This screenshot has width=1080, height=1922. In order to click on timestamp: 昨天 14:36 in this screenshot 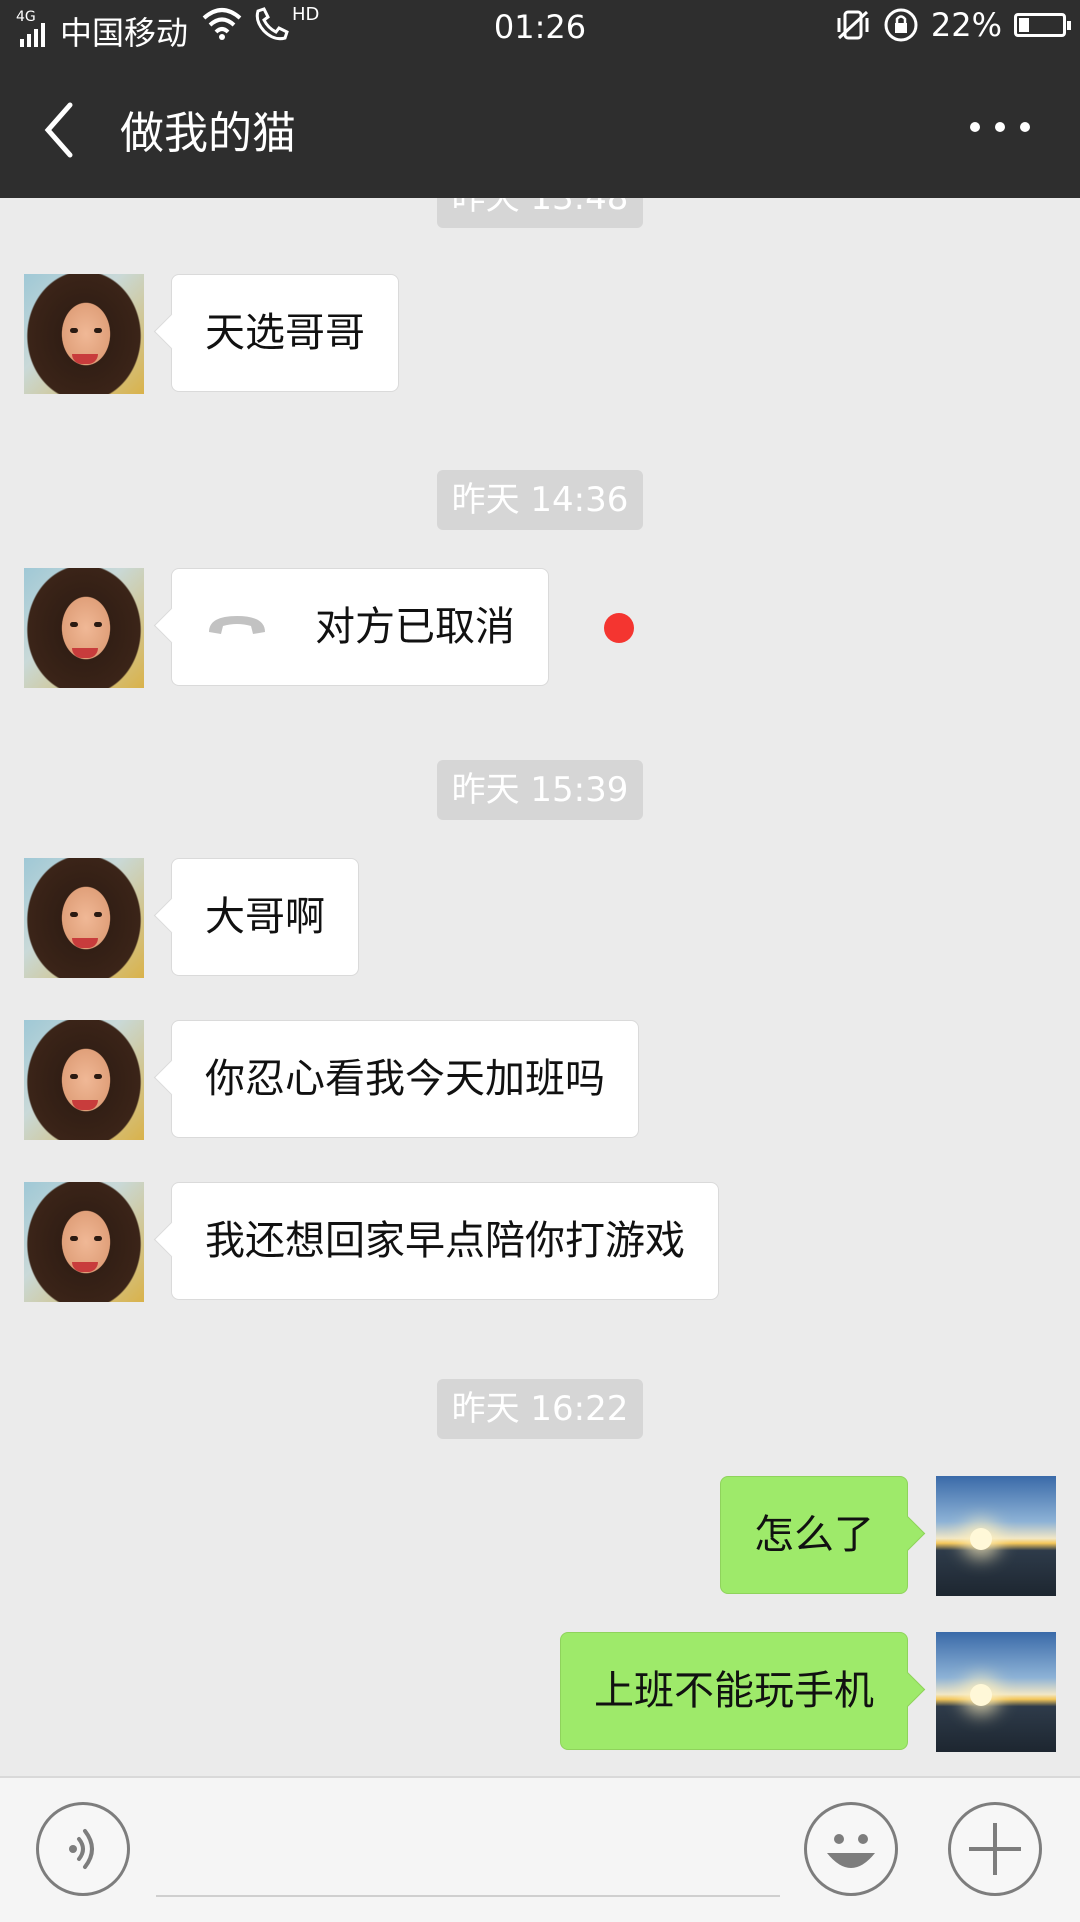, I will do `click(540, 500)`.